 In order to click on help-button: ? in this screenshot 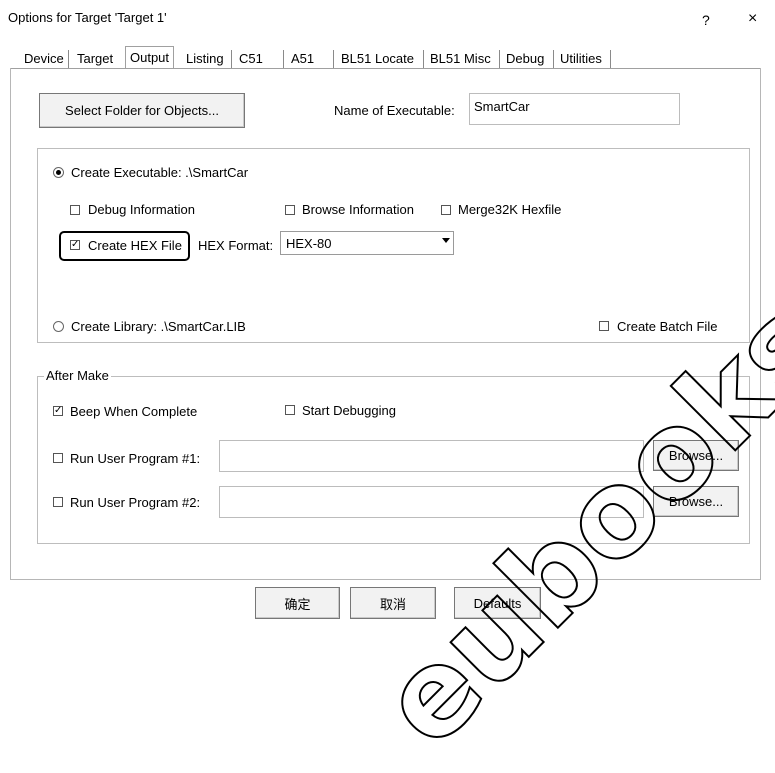, I will do `click(706, 20)`.